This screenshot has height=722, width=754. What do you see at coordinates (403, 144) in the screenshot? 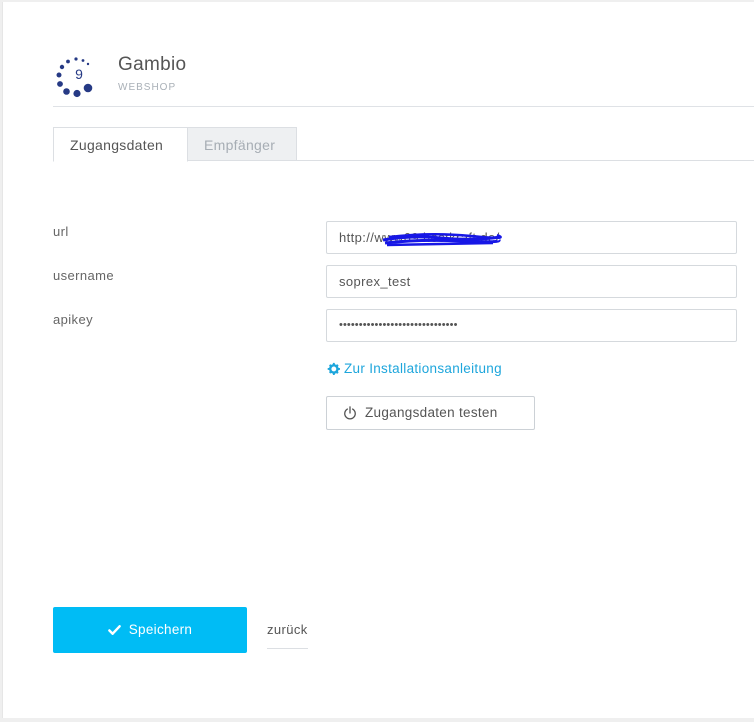
I see `tab-bar: Zugangsdaten Empfänger` at bounding box center [403, 144].